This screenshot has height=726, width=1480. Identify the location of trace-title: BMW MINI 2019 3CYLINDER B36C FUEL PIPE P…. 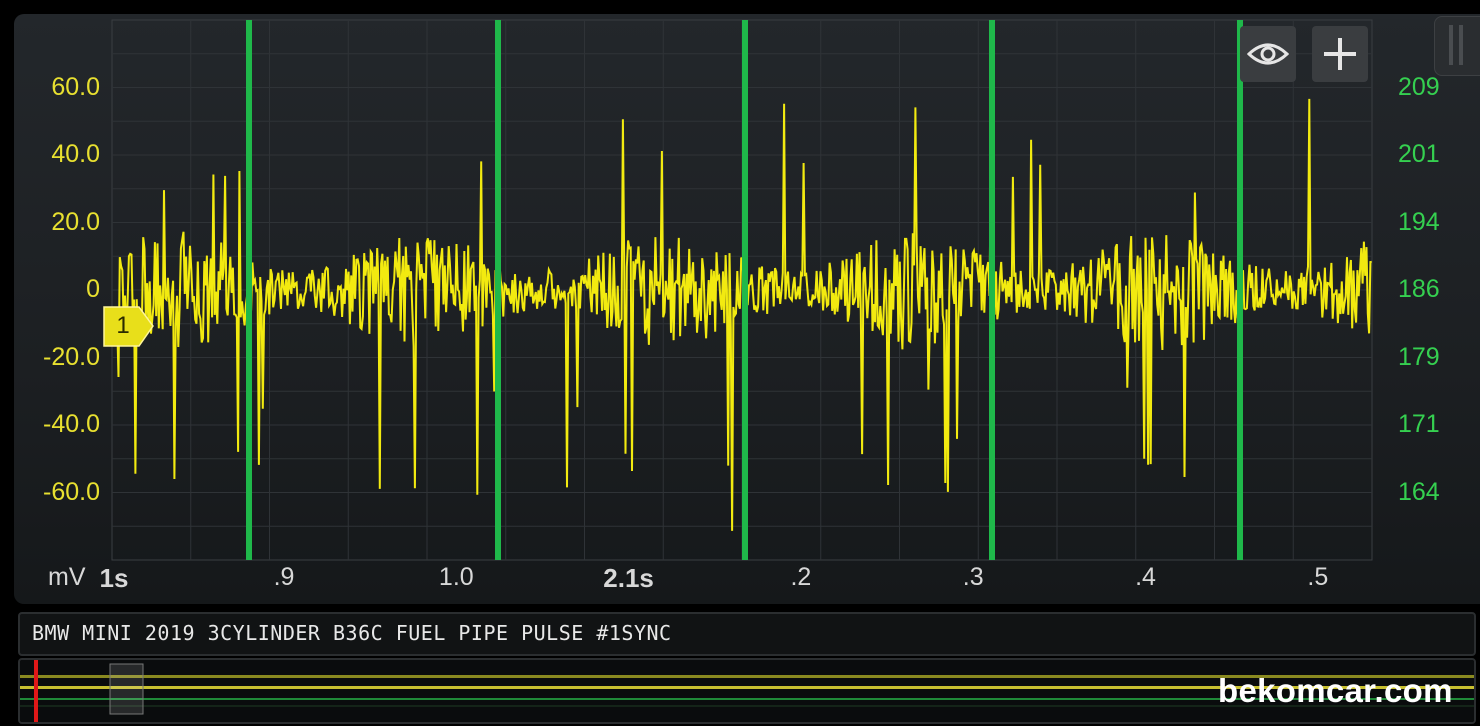
(352, 633).